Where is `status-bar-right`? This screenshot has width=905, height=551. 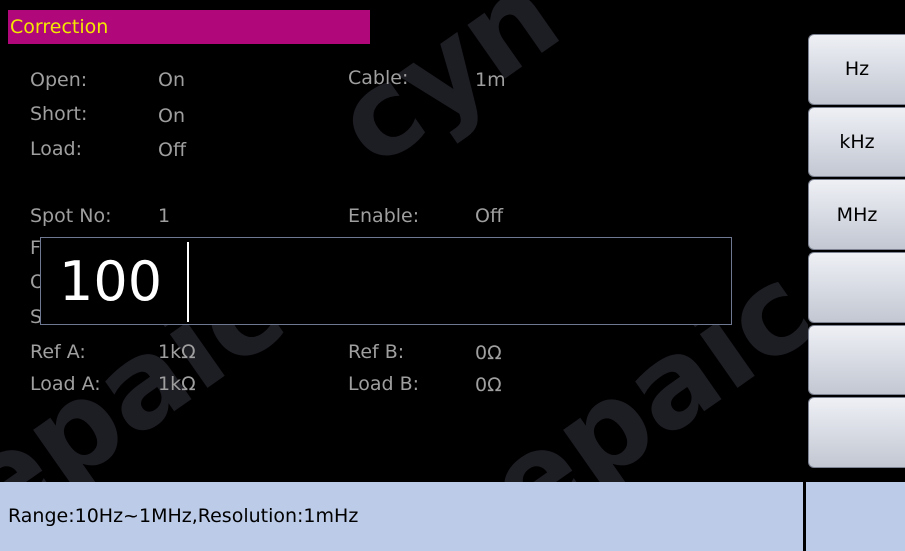 status-bar-right is located at coordinates (855, 516).